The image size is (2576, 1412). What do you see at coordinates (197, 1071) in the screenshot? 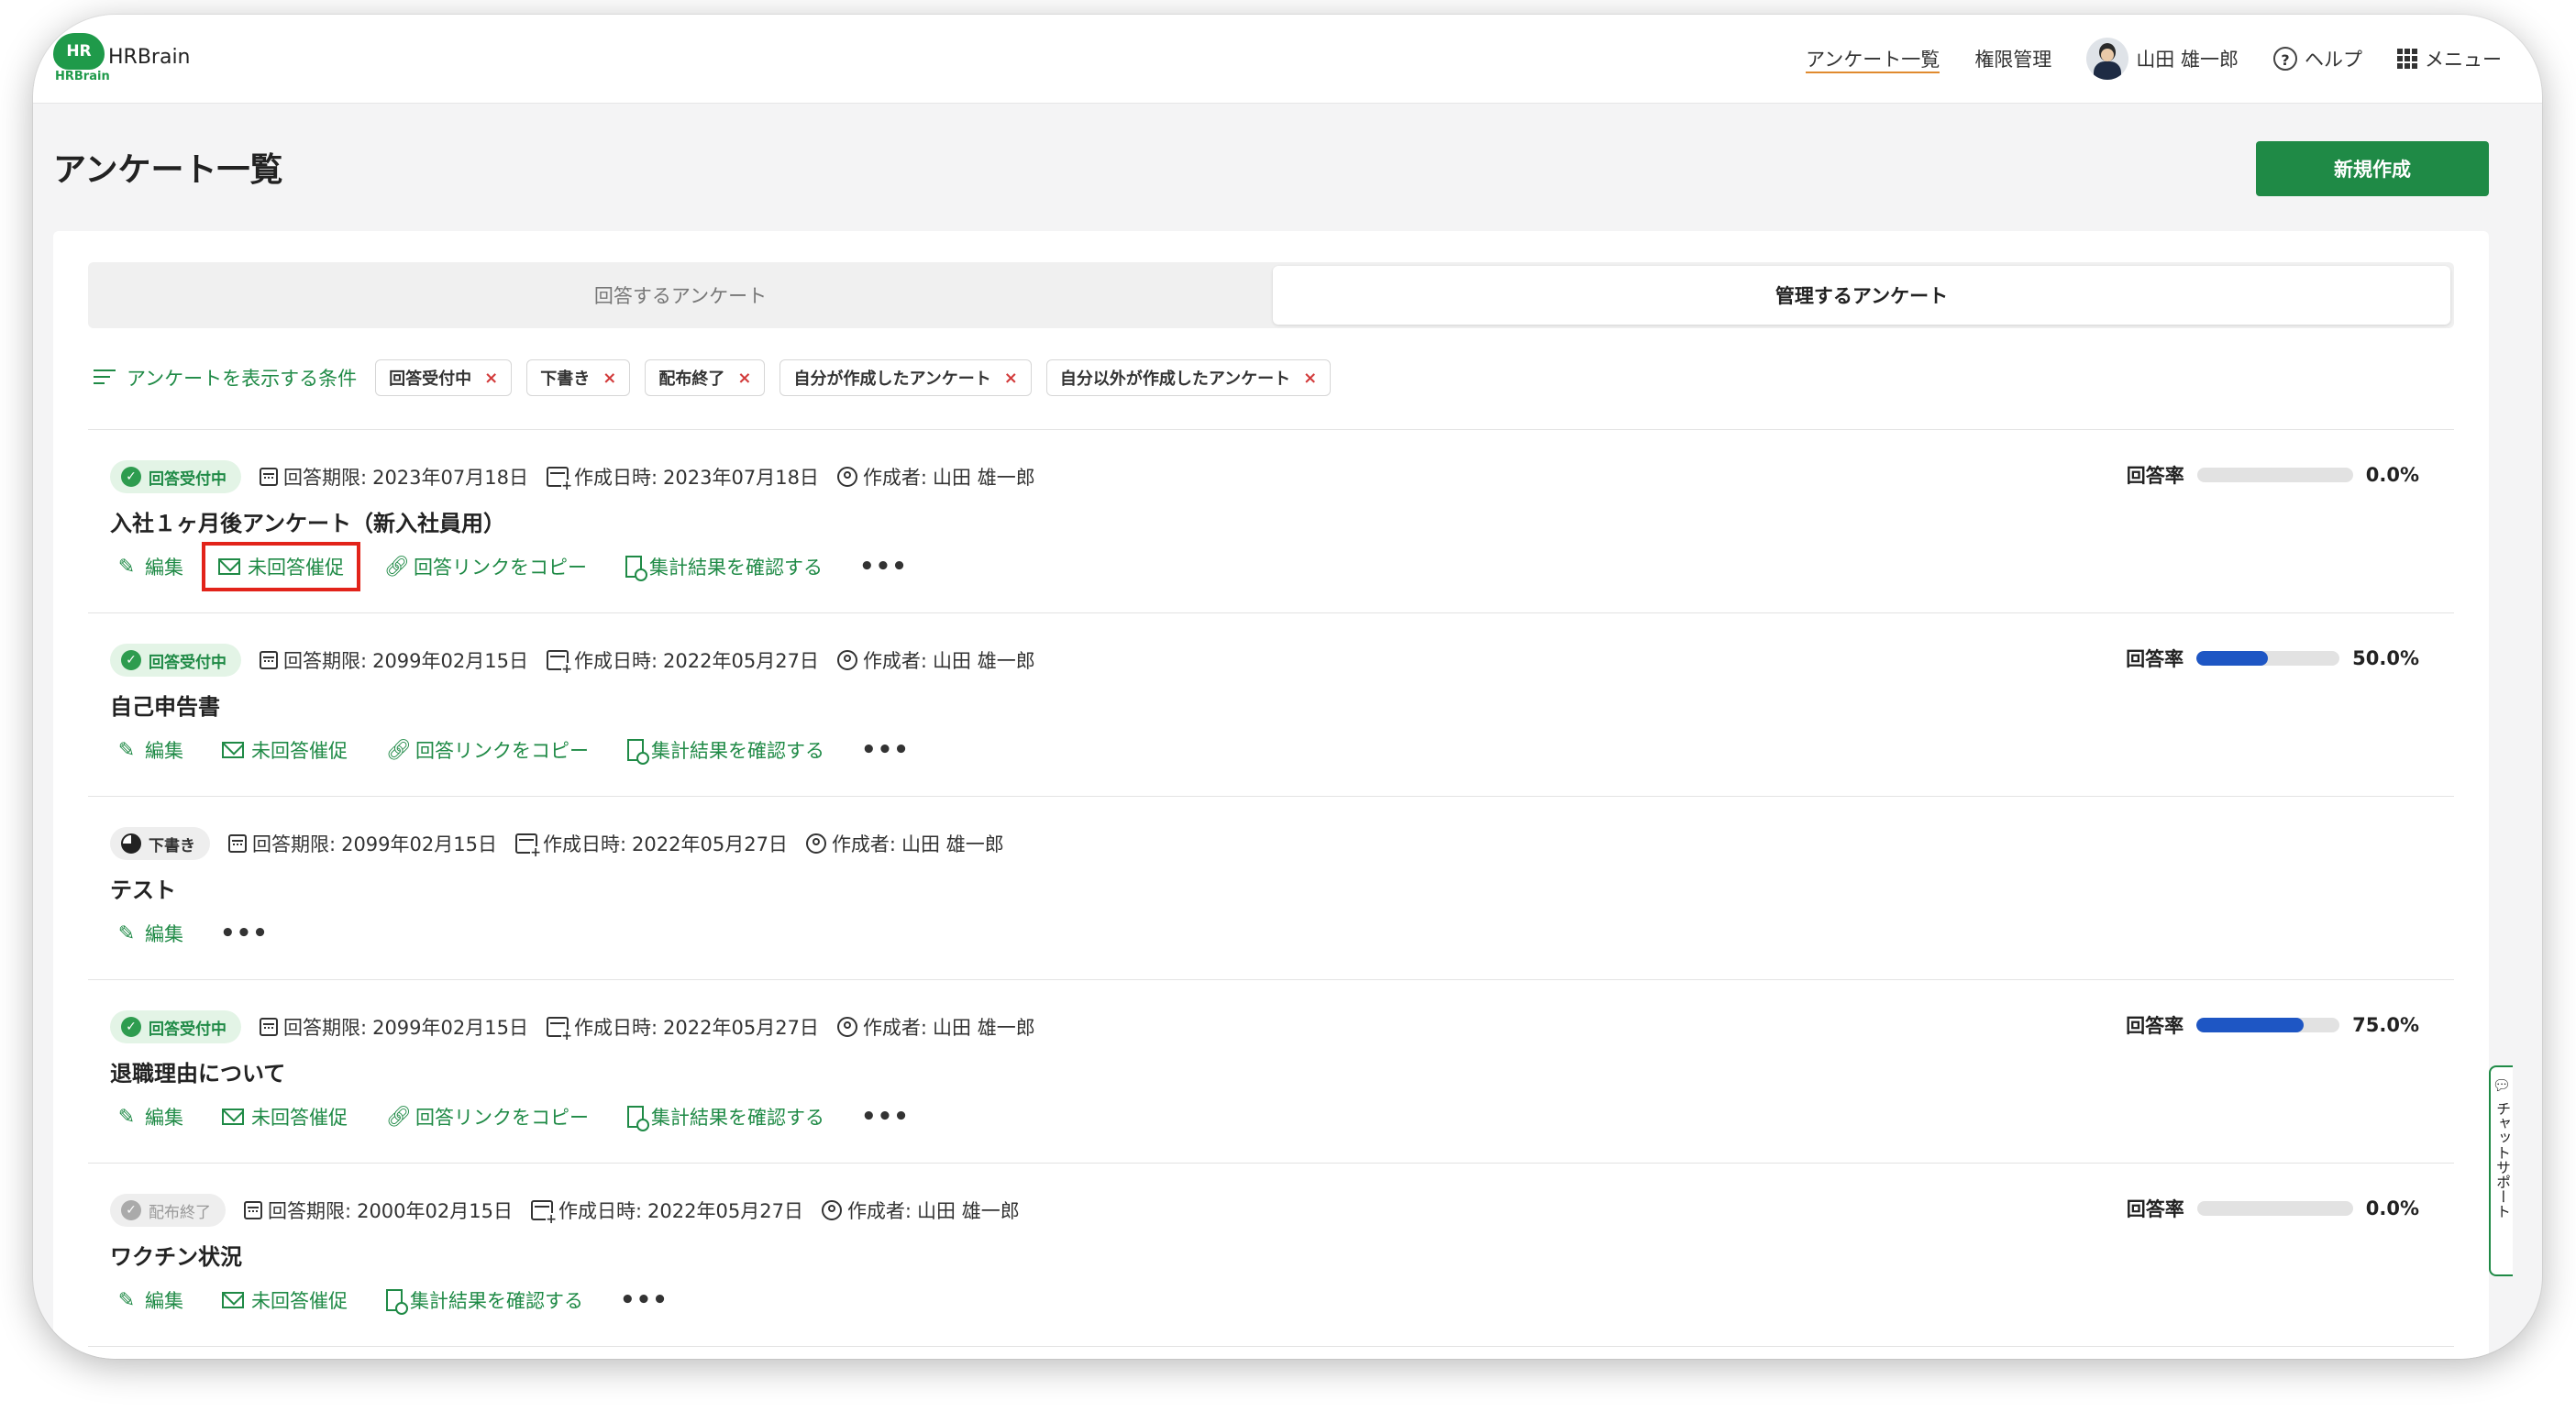
I see `survey-title: 退職理由について` at bounding box center [197, 1071].